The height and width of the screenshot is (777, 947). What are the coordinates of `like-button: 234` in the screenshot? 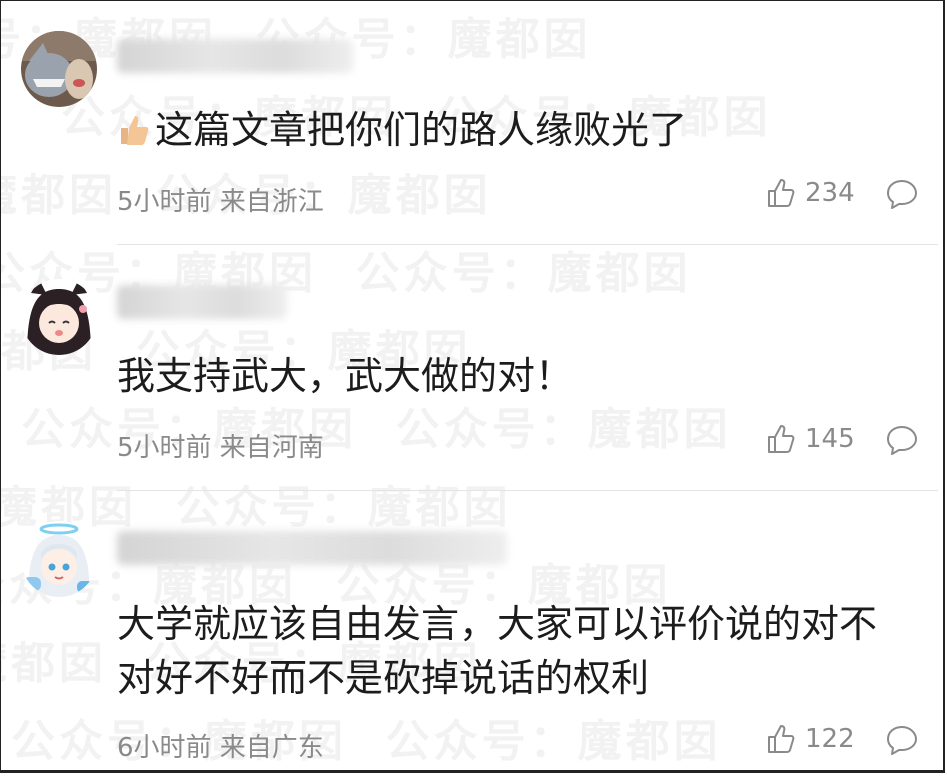 It's located at (810, 193).